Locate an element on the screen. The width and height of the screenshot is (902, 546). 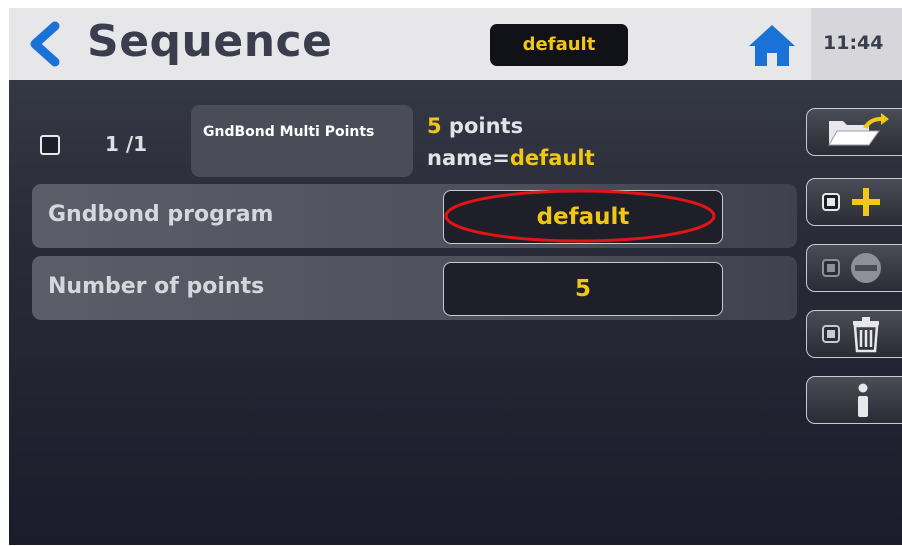
param-label: Gndbond program is located at coordinates (161, 214).